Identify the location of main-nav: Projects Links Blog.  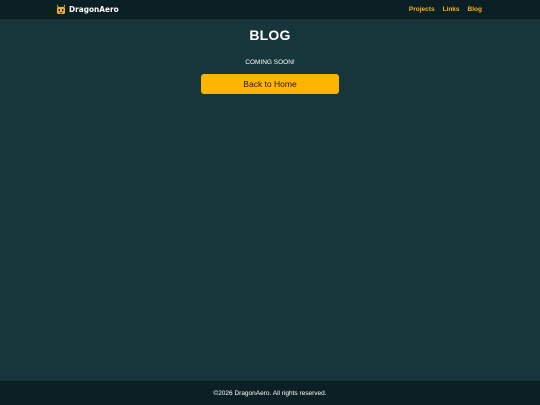
(445, 9).